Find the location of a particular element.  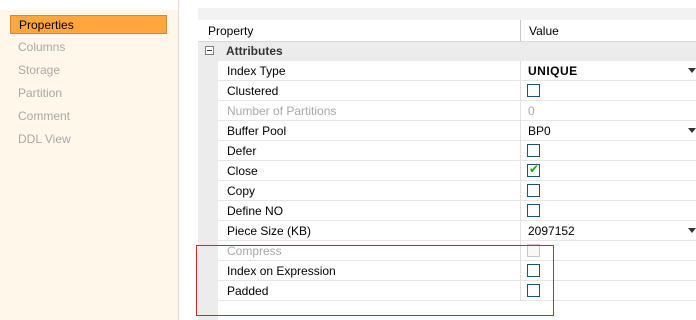

property-name: Index Type is located at coordinates (256, 71).